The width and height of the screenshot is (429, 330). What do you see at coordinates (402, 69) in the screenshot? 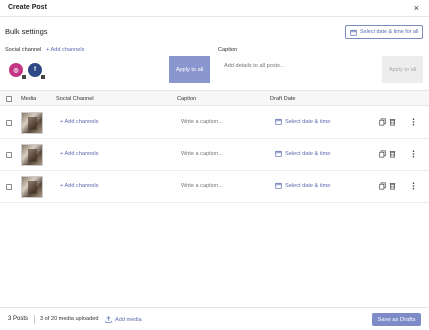
I see `apply-caption-to-all-button: Apply to all` at bounding box center [402, 69].